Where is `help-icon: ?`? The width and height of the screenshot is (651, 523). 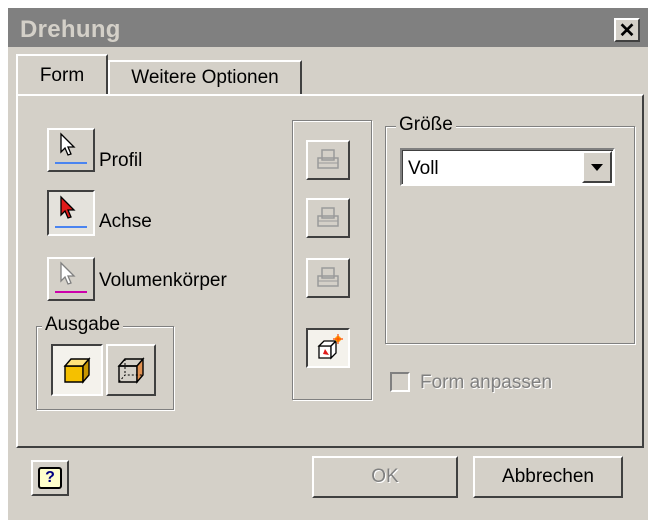
help-icon: ? is located at coordinates (50, 478).